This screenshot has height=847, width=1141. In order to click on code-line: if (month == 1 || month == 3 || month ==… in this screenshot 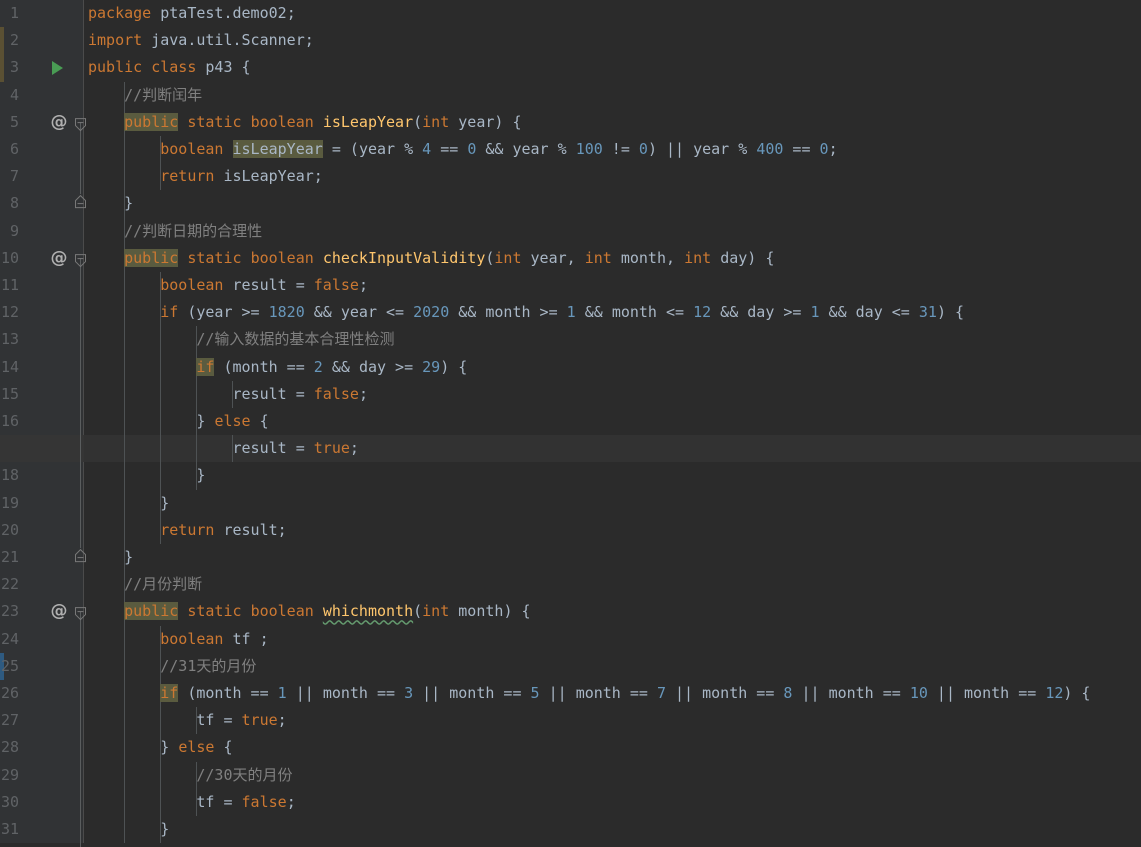, I will do `click(612, 693)`.